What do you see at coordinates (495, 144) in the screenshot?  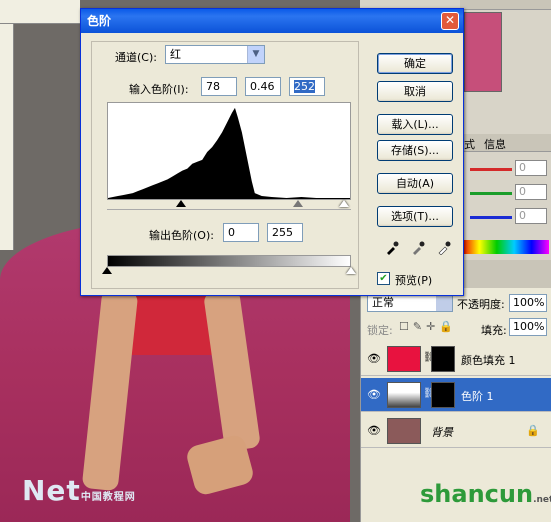 I see `tab-info: 信息` at bounding box center [495, 144].